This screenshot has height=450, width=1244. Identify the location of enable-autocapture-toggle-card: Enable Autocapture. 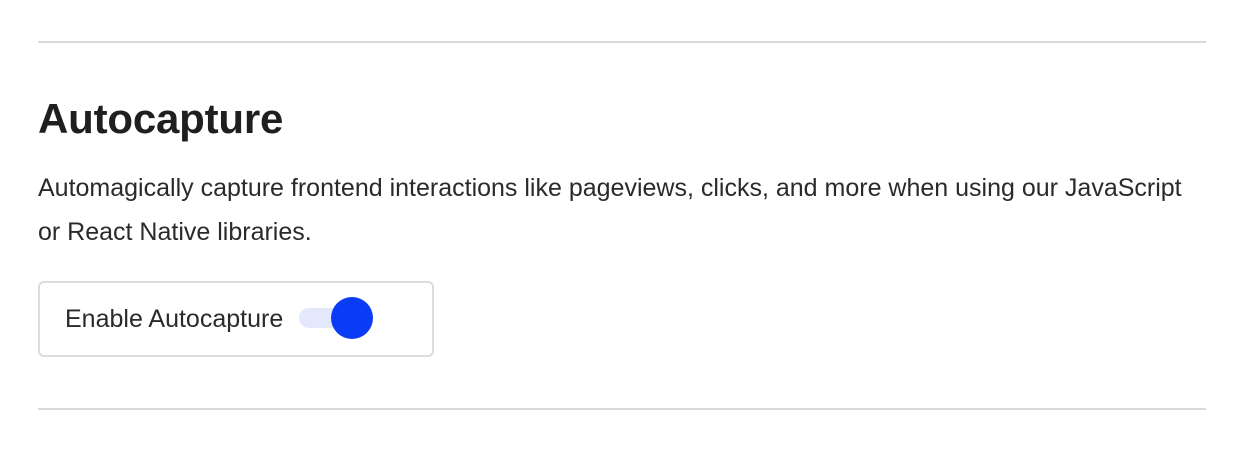
(236, 319).